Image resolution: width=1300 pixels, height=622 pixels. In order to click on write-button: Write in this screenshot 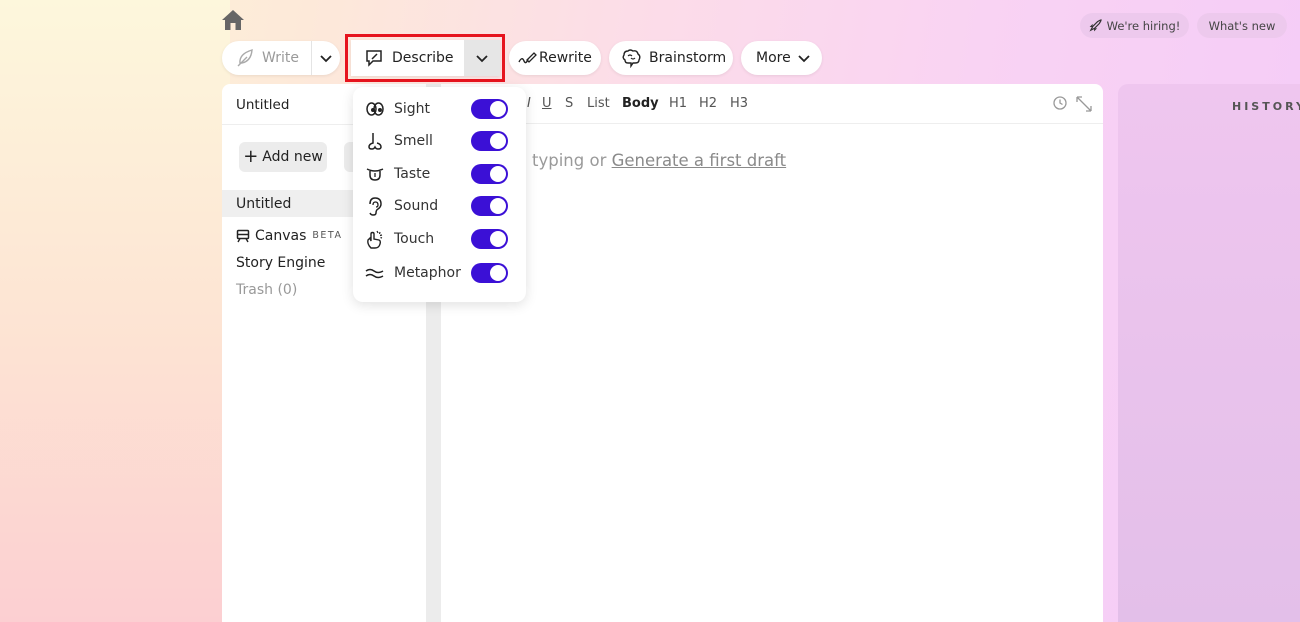, I will do `click(281, 58)`.